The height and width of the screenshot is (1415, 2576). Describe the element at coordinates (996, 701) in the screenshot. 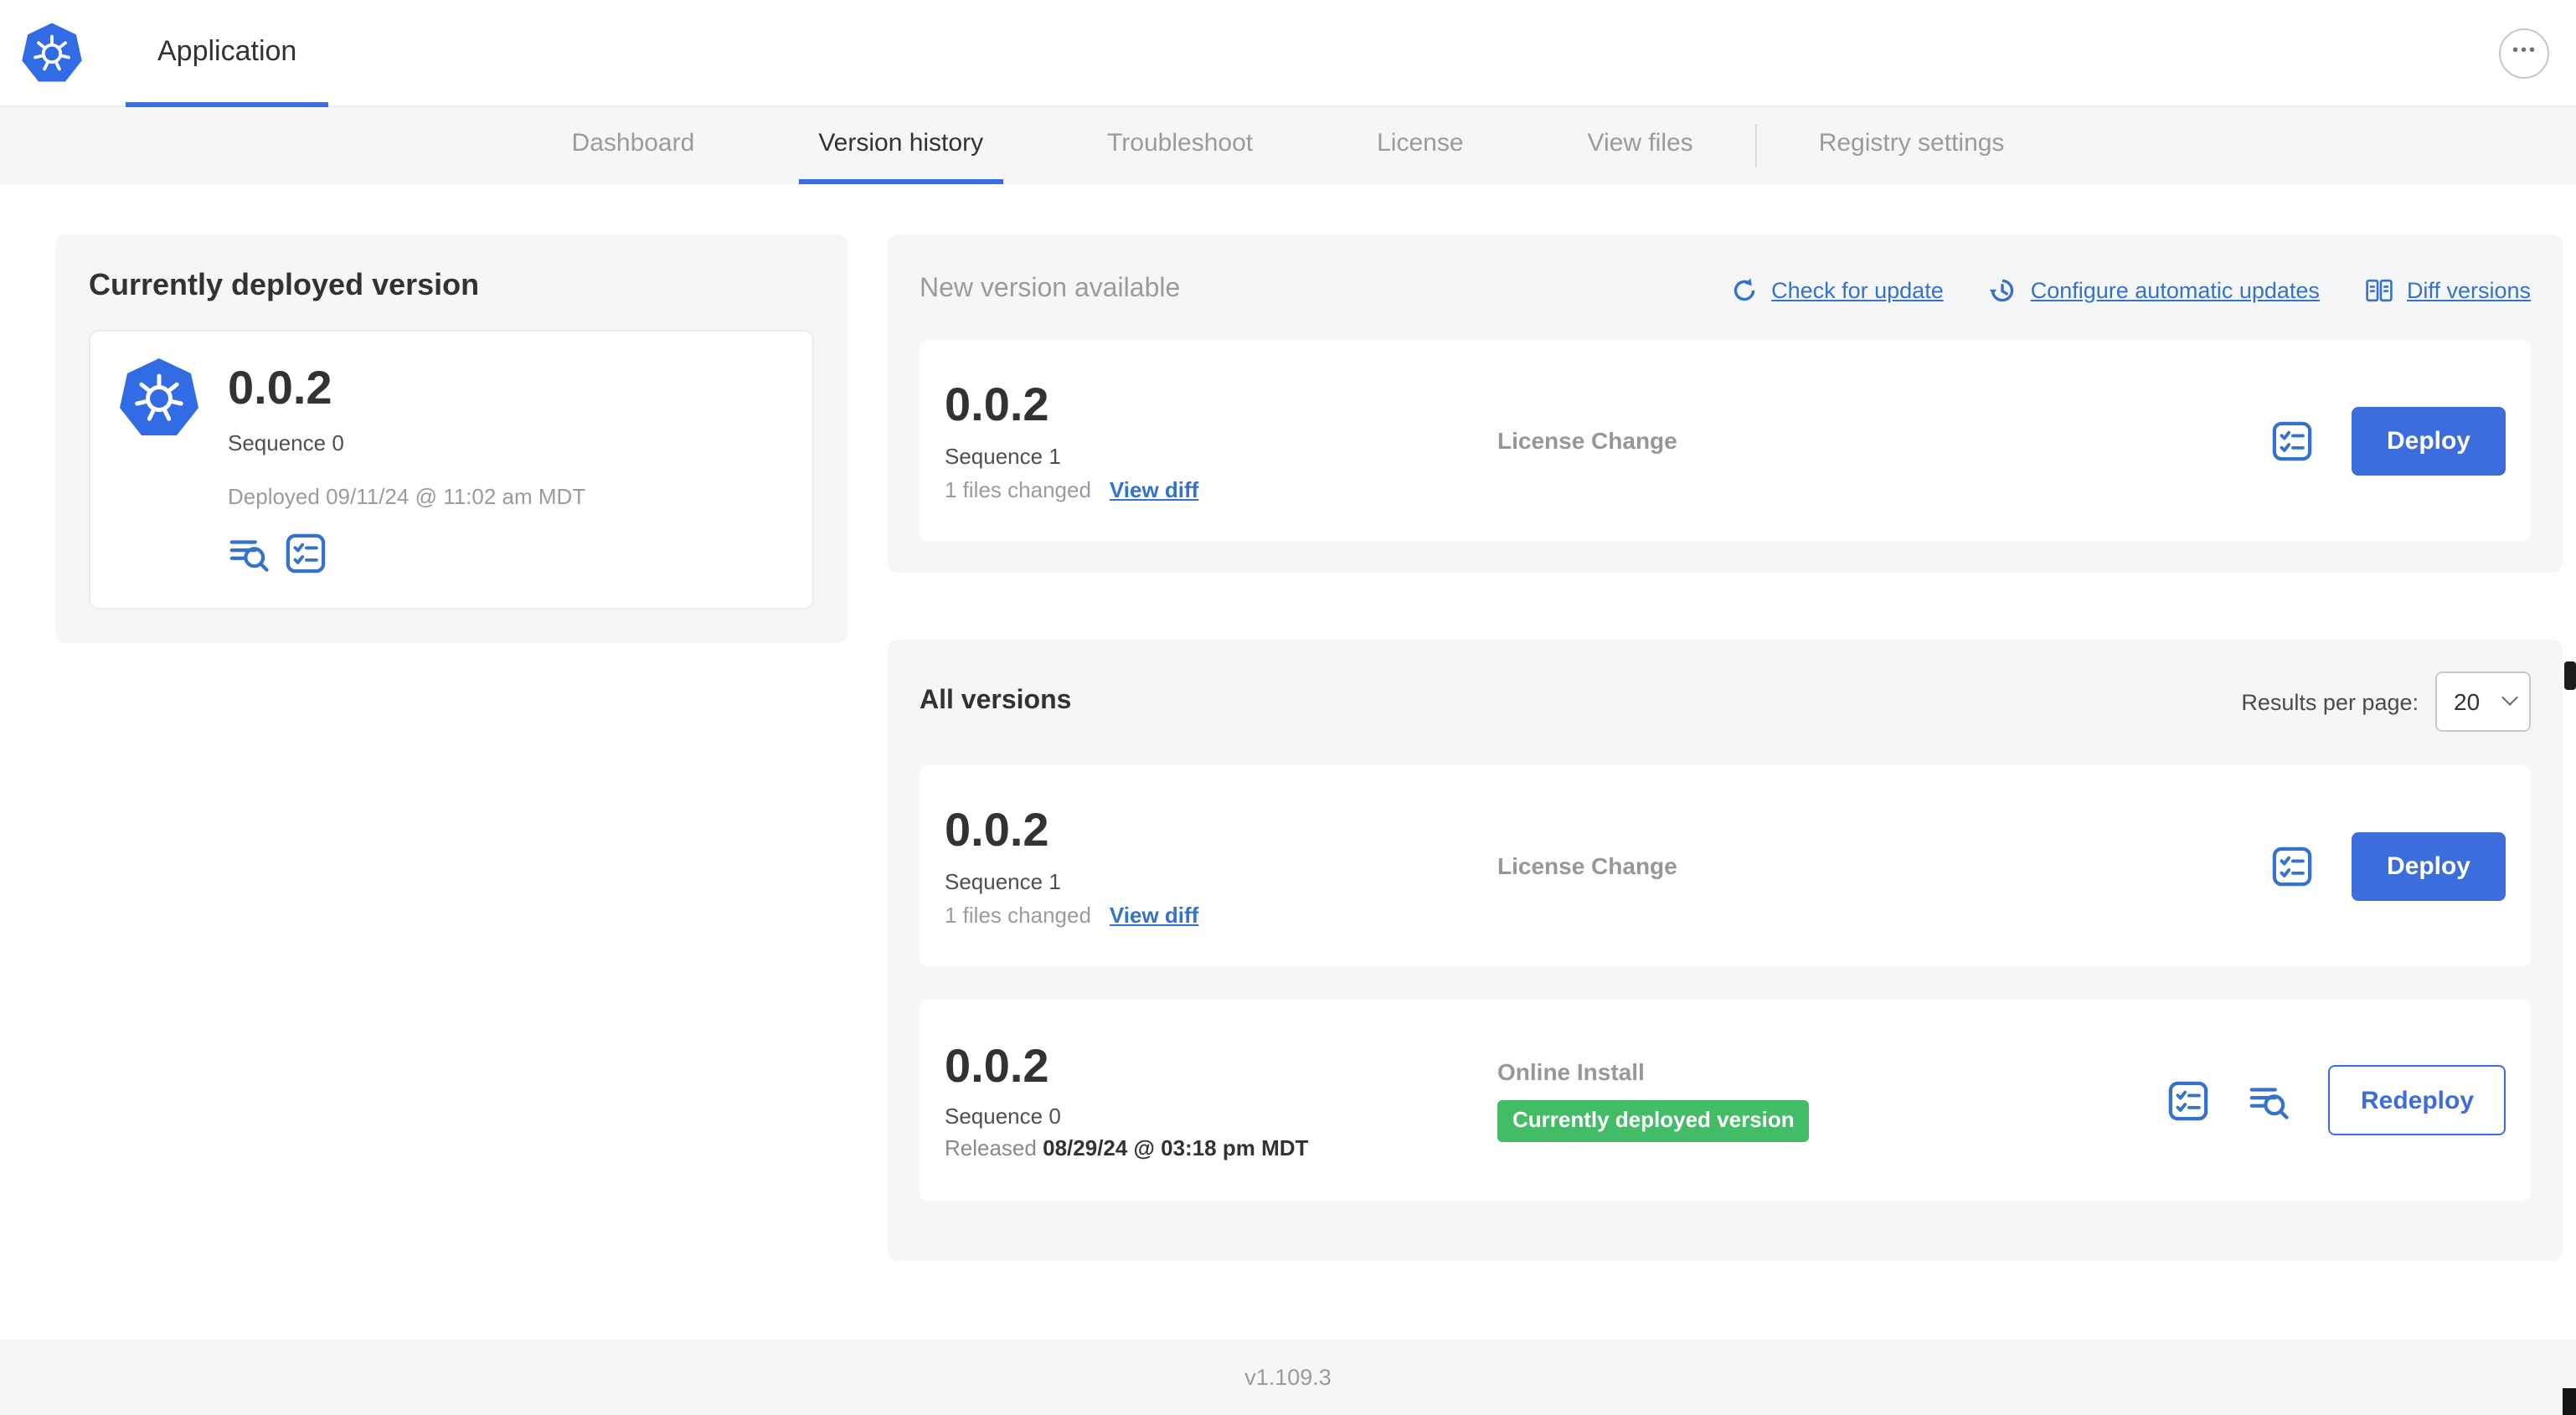

I see `all-versions-title: All versions` at that location.